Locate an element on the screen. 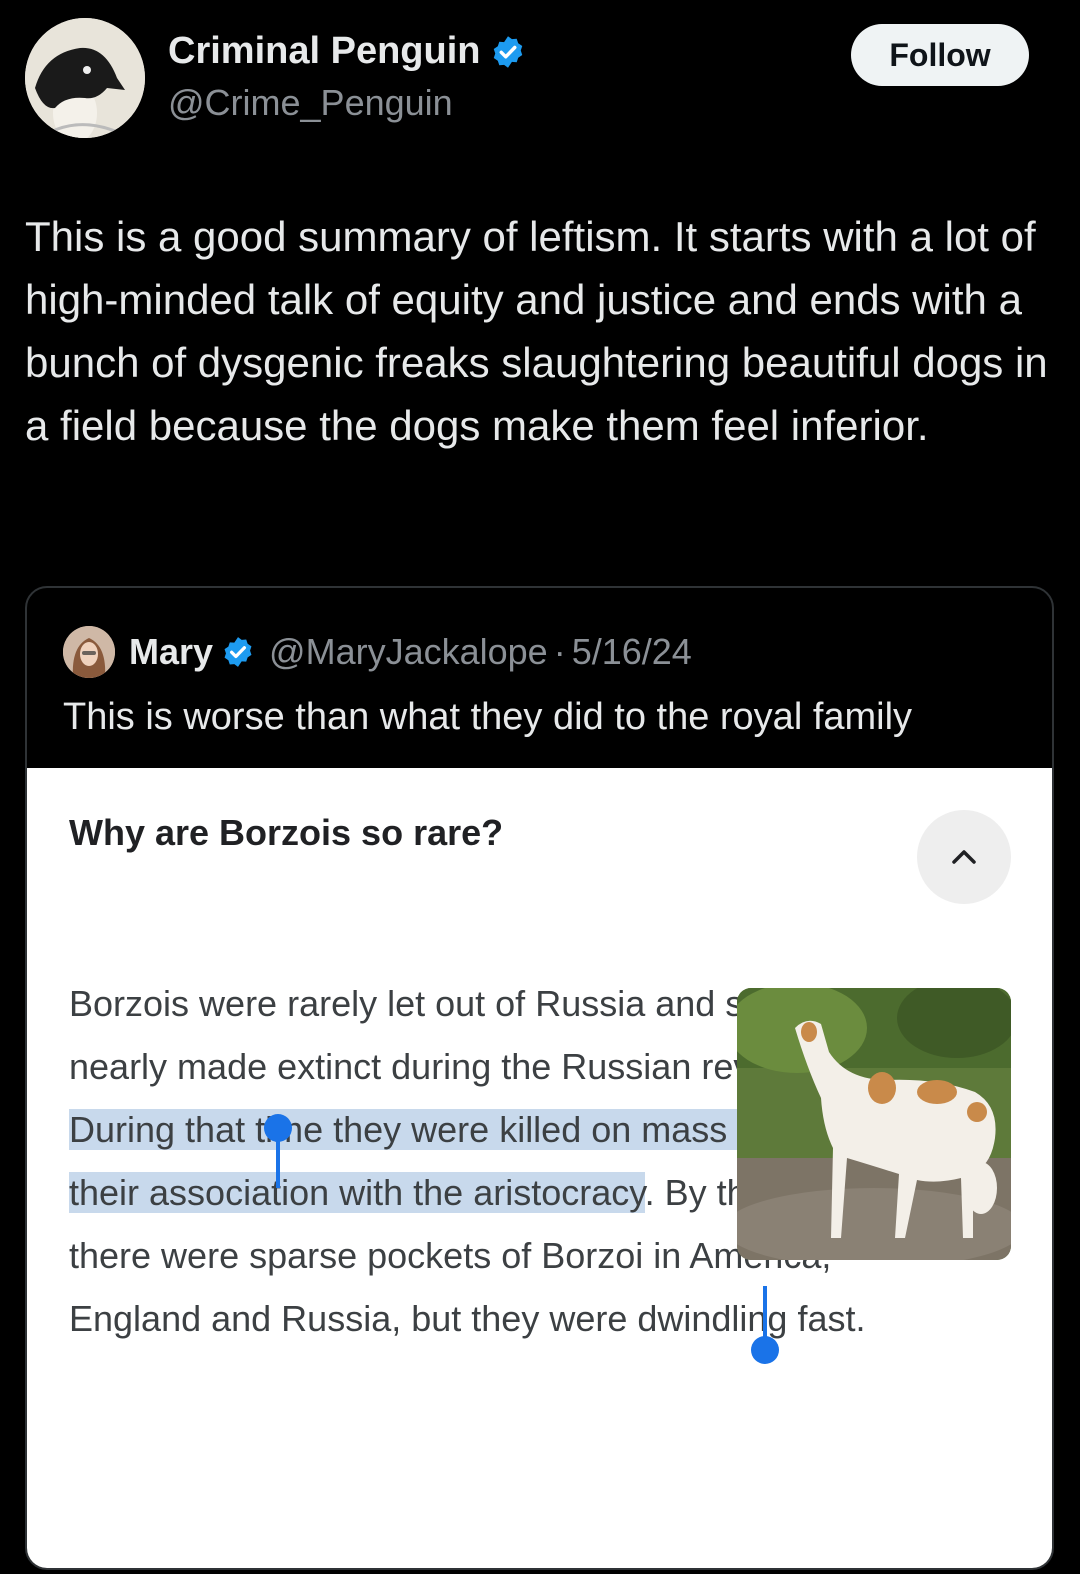 The height and width of the screenshot is (1574, 1080). penguin-avatar-image is located at coordinates (85, 78).